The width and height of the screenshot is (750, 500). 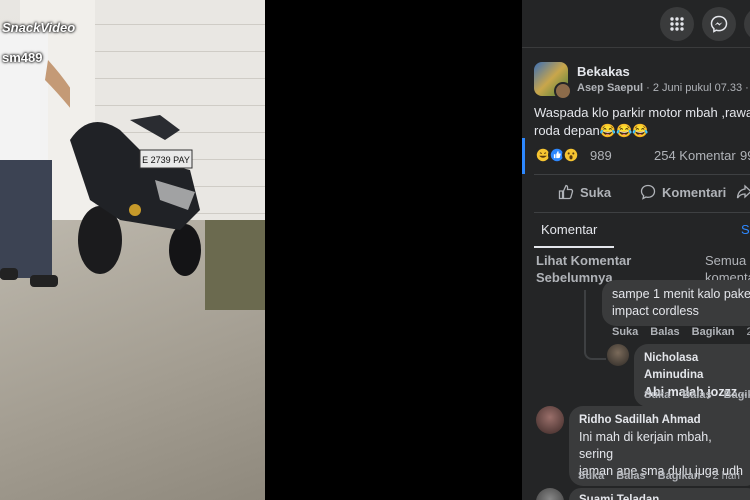 I want to click on wow-reaction-icon, so click(x=571, y=155).